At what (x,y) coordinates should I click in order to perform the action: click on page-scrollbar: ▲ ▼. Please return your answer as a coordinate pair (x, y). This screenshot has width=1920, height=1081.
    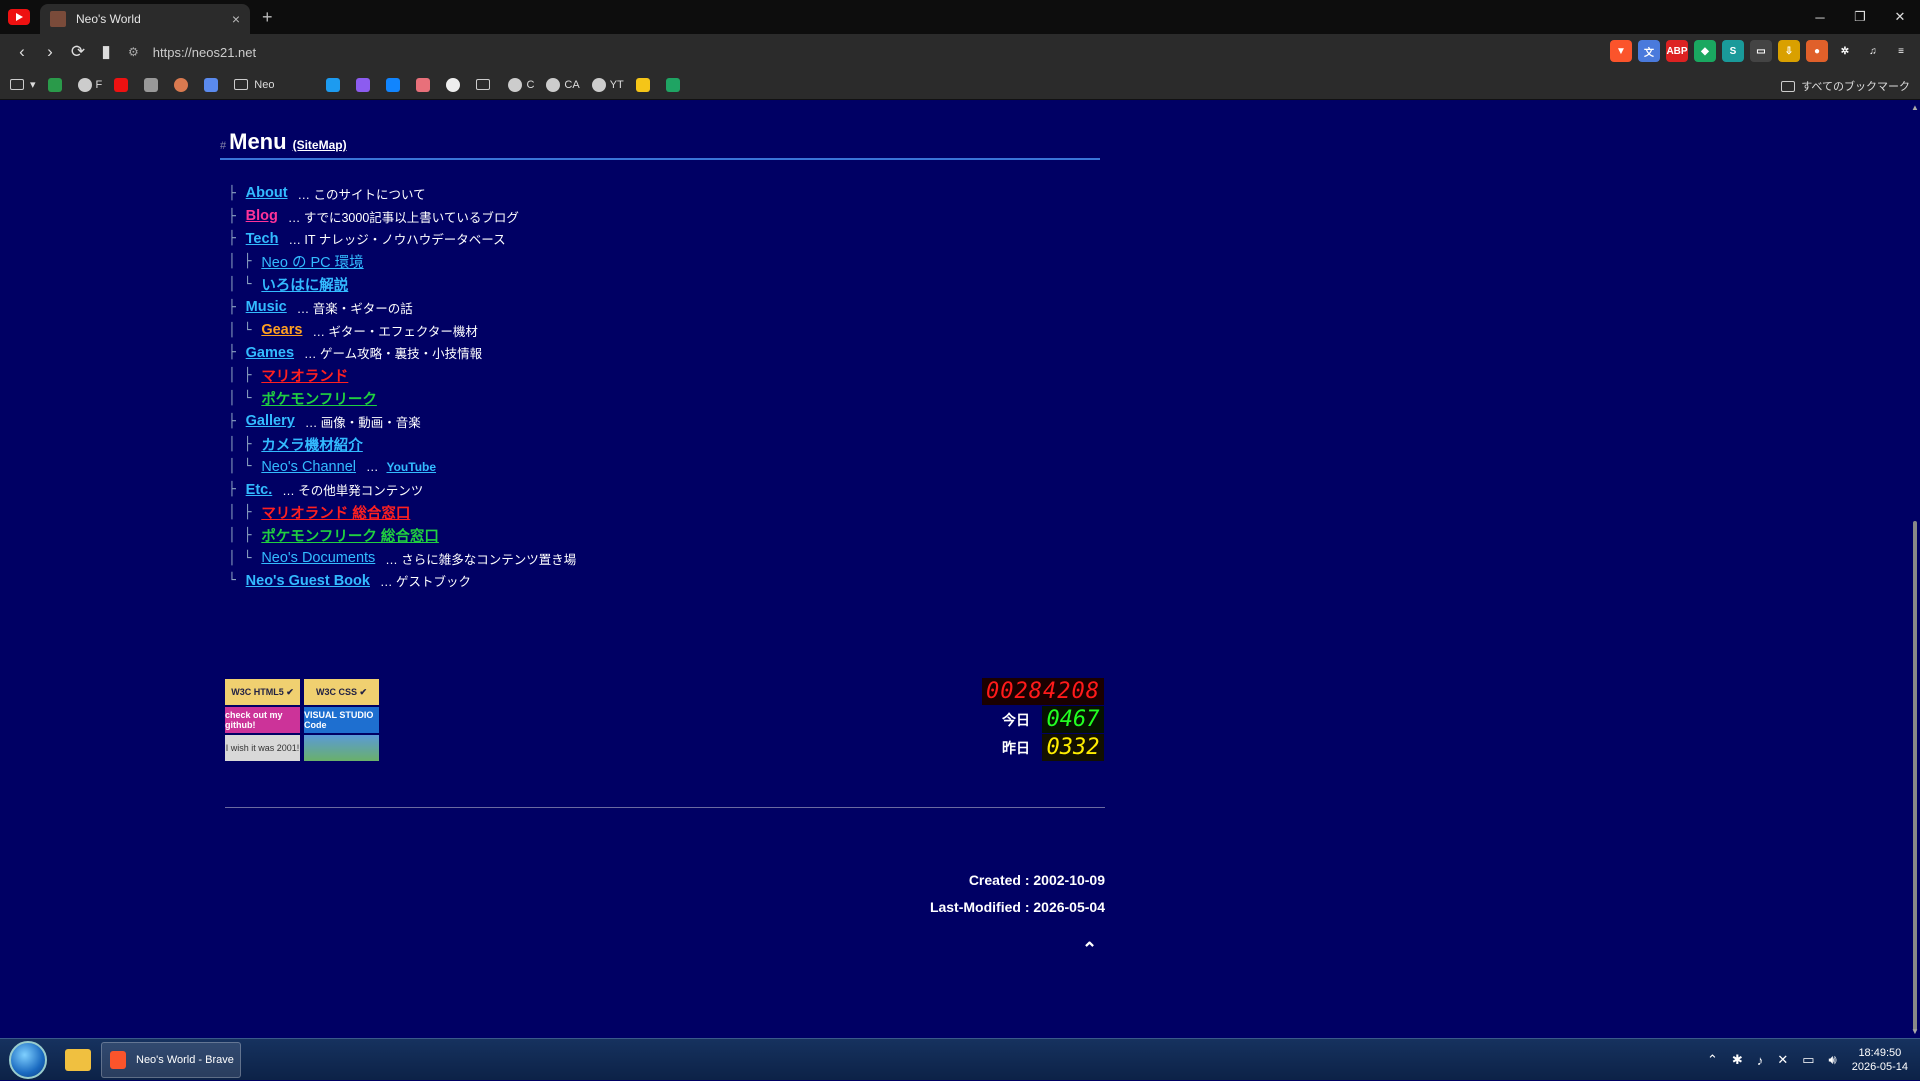
    Looking at the image, I should click on (1915, 569).